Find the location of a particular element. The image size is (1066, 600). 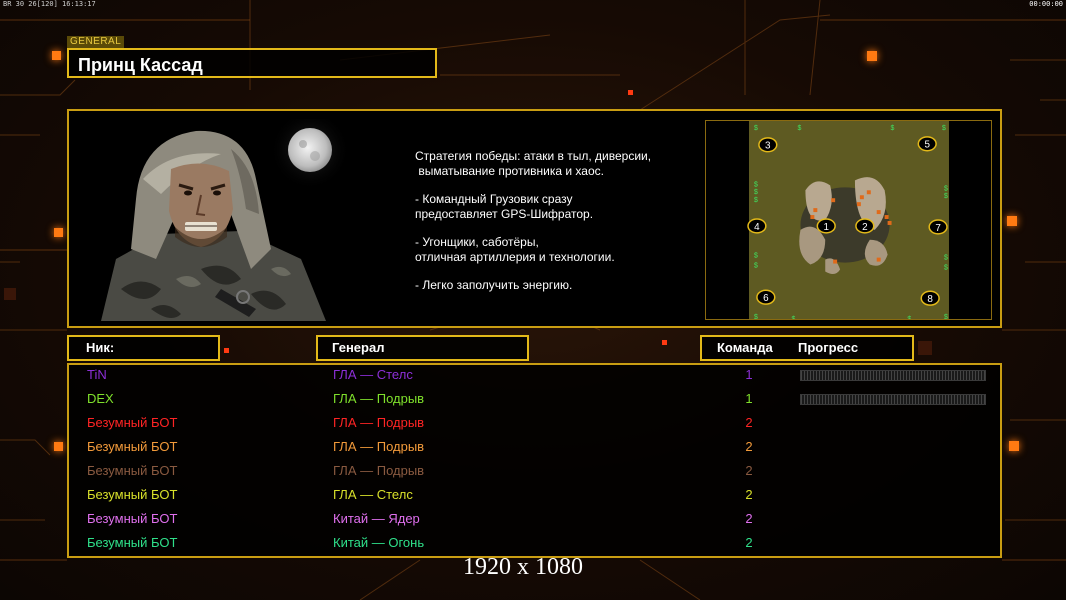

start-position-5: 5 is located at coordinates (927, 144).